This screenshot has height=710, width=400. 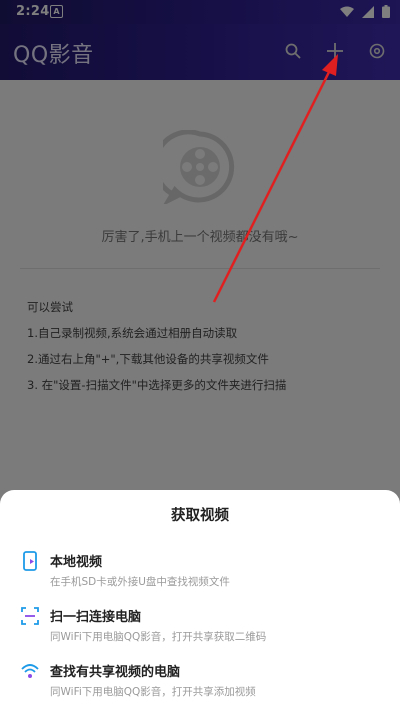 What do you see at coordinates (30, 561) in the screenshot?
I see `phone-video-icon` at bounding box center [30, 561].